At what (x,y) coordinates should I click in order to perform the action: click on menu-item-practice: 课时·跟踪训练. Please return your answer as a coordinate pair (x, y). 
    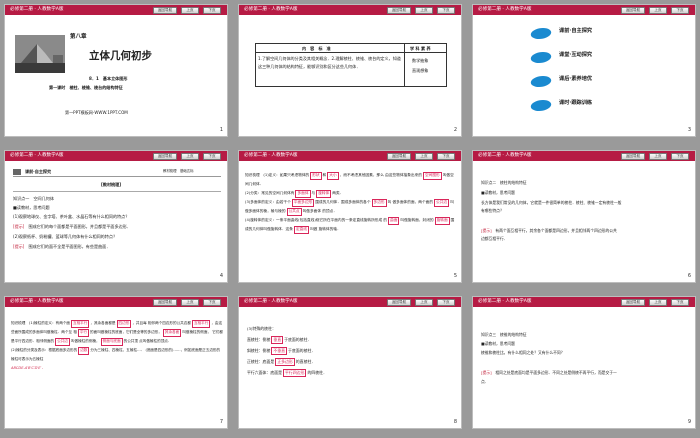
    Looking at the image, I should click on (589, 106).